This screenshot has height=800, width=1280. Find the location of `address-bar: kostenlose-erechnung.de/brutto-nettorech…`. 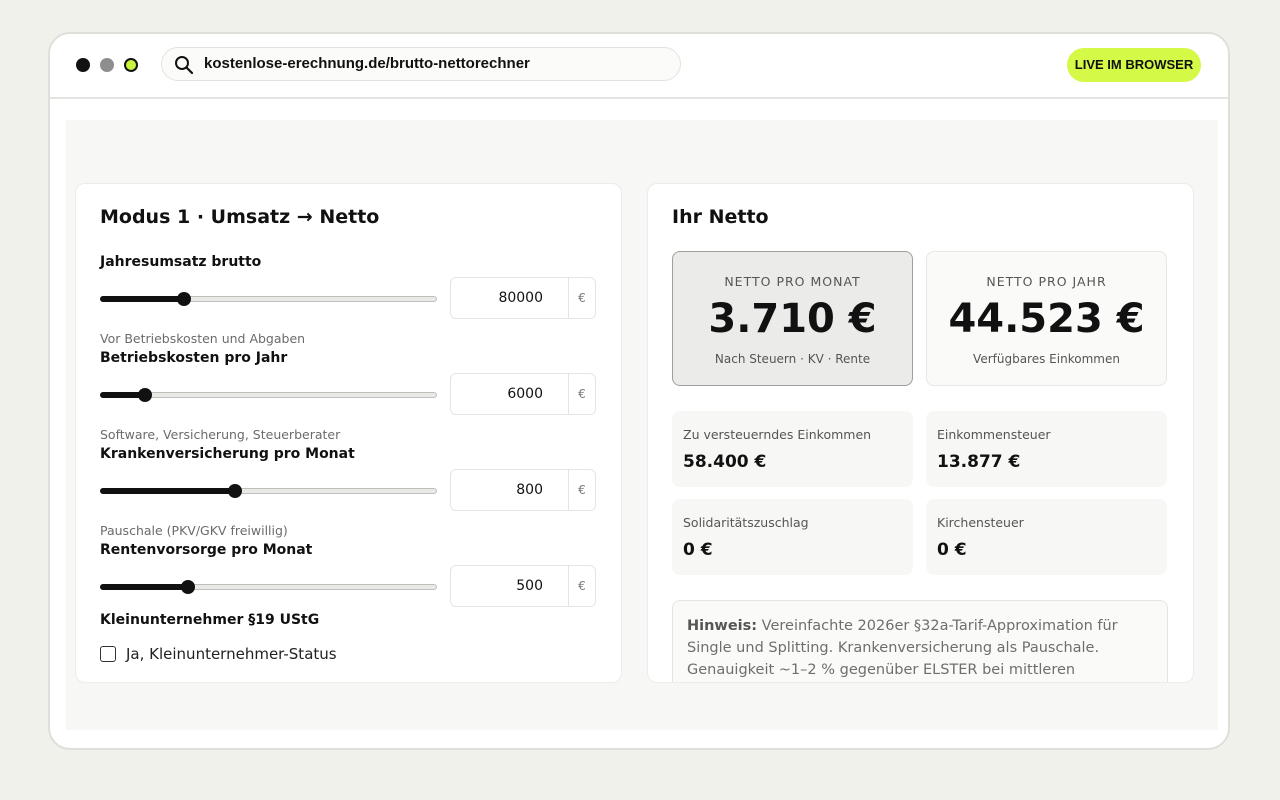

address-bar: kostenlose-erechnung.de/brutto-nettorech… is located at coordinates (421, 64).